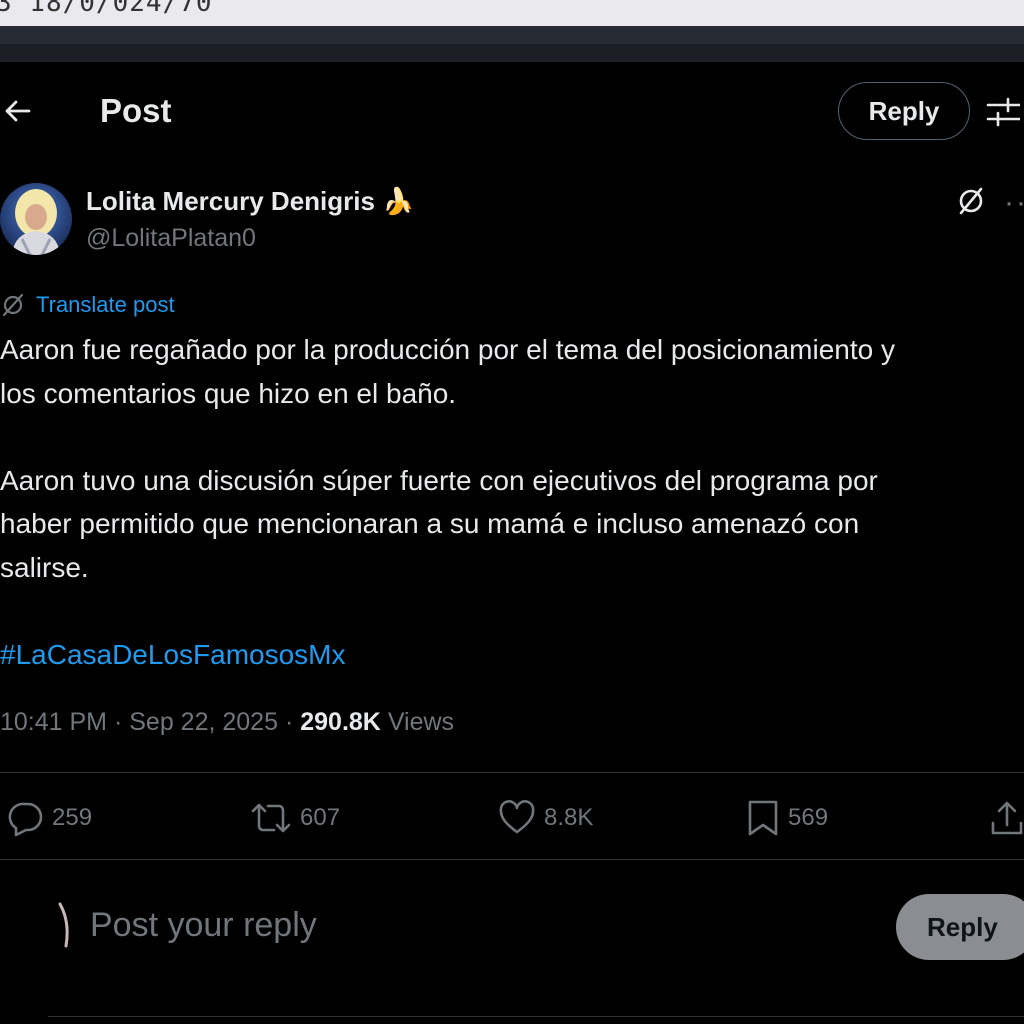  I want to click on back-arrow-icon, so click(17, 111).